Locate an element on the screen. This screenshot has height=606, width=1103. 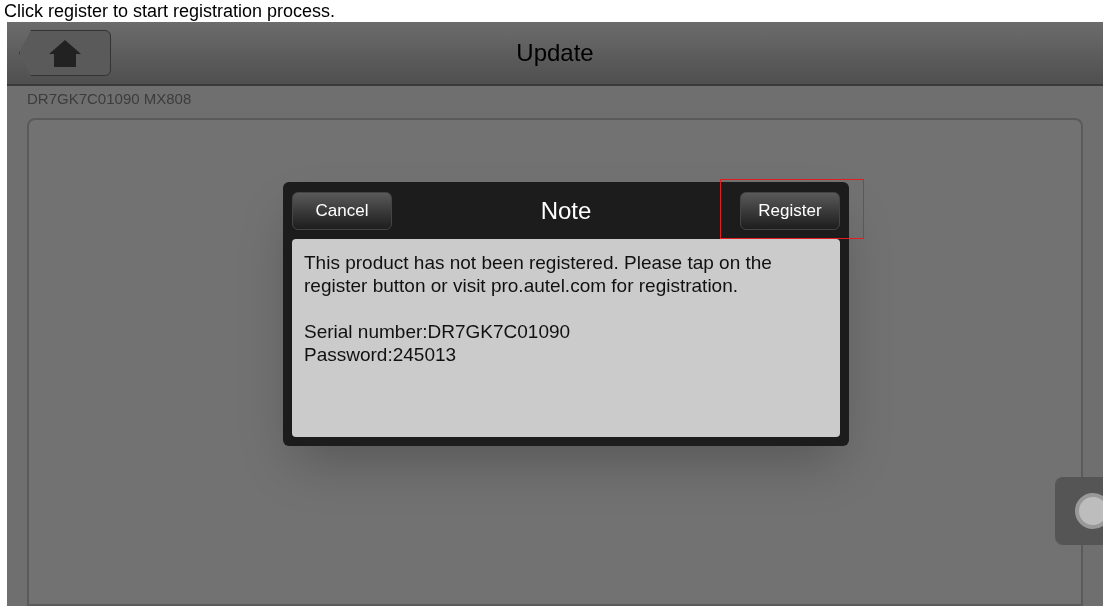
dialog-title: Note is located at coordinates (566, 211).